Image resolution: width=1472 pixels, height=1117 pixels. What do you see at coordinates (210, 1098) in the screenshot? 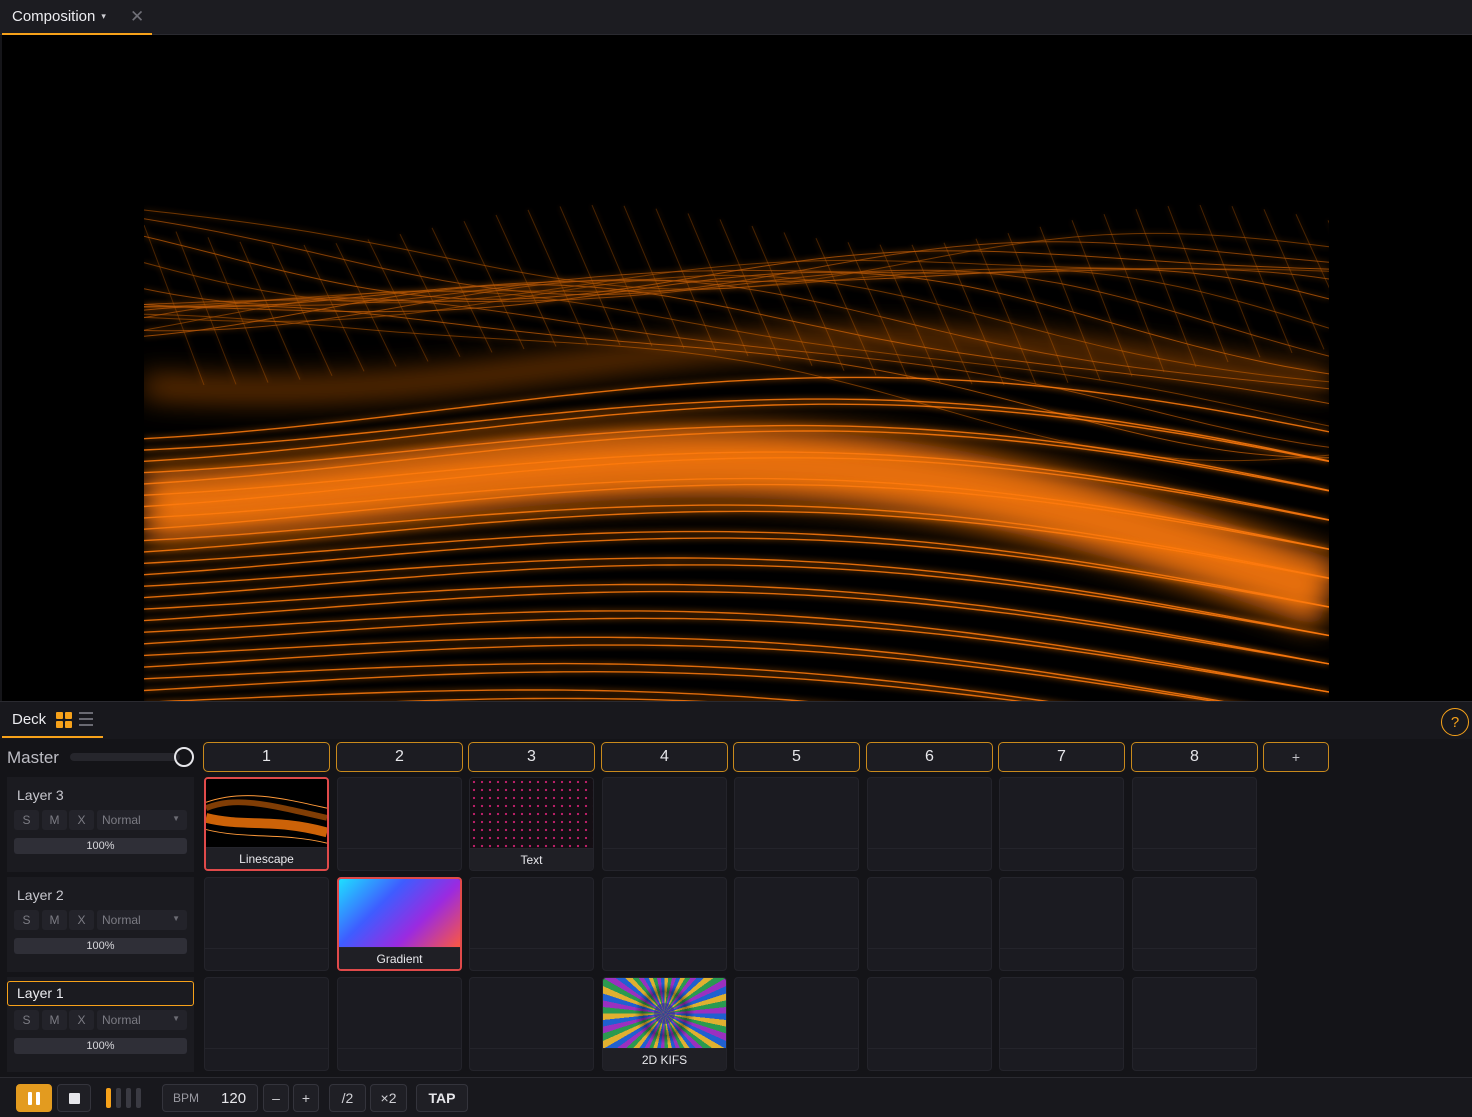
I see `bpm-field: BPM 120` at bounding box center [210, 1098].